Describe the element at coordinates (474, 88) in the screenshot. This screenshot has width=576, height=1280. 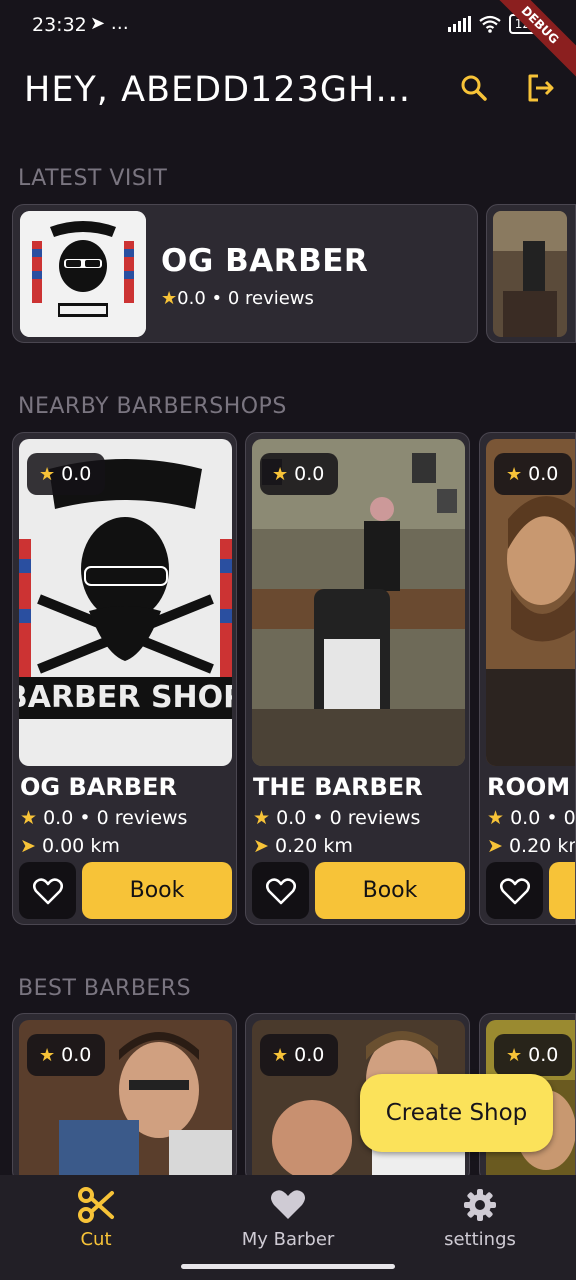
I see `search-icon` at that location.